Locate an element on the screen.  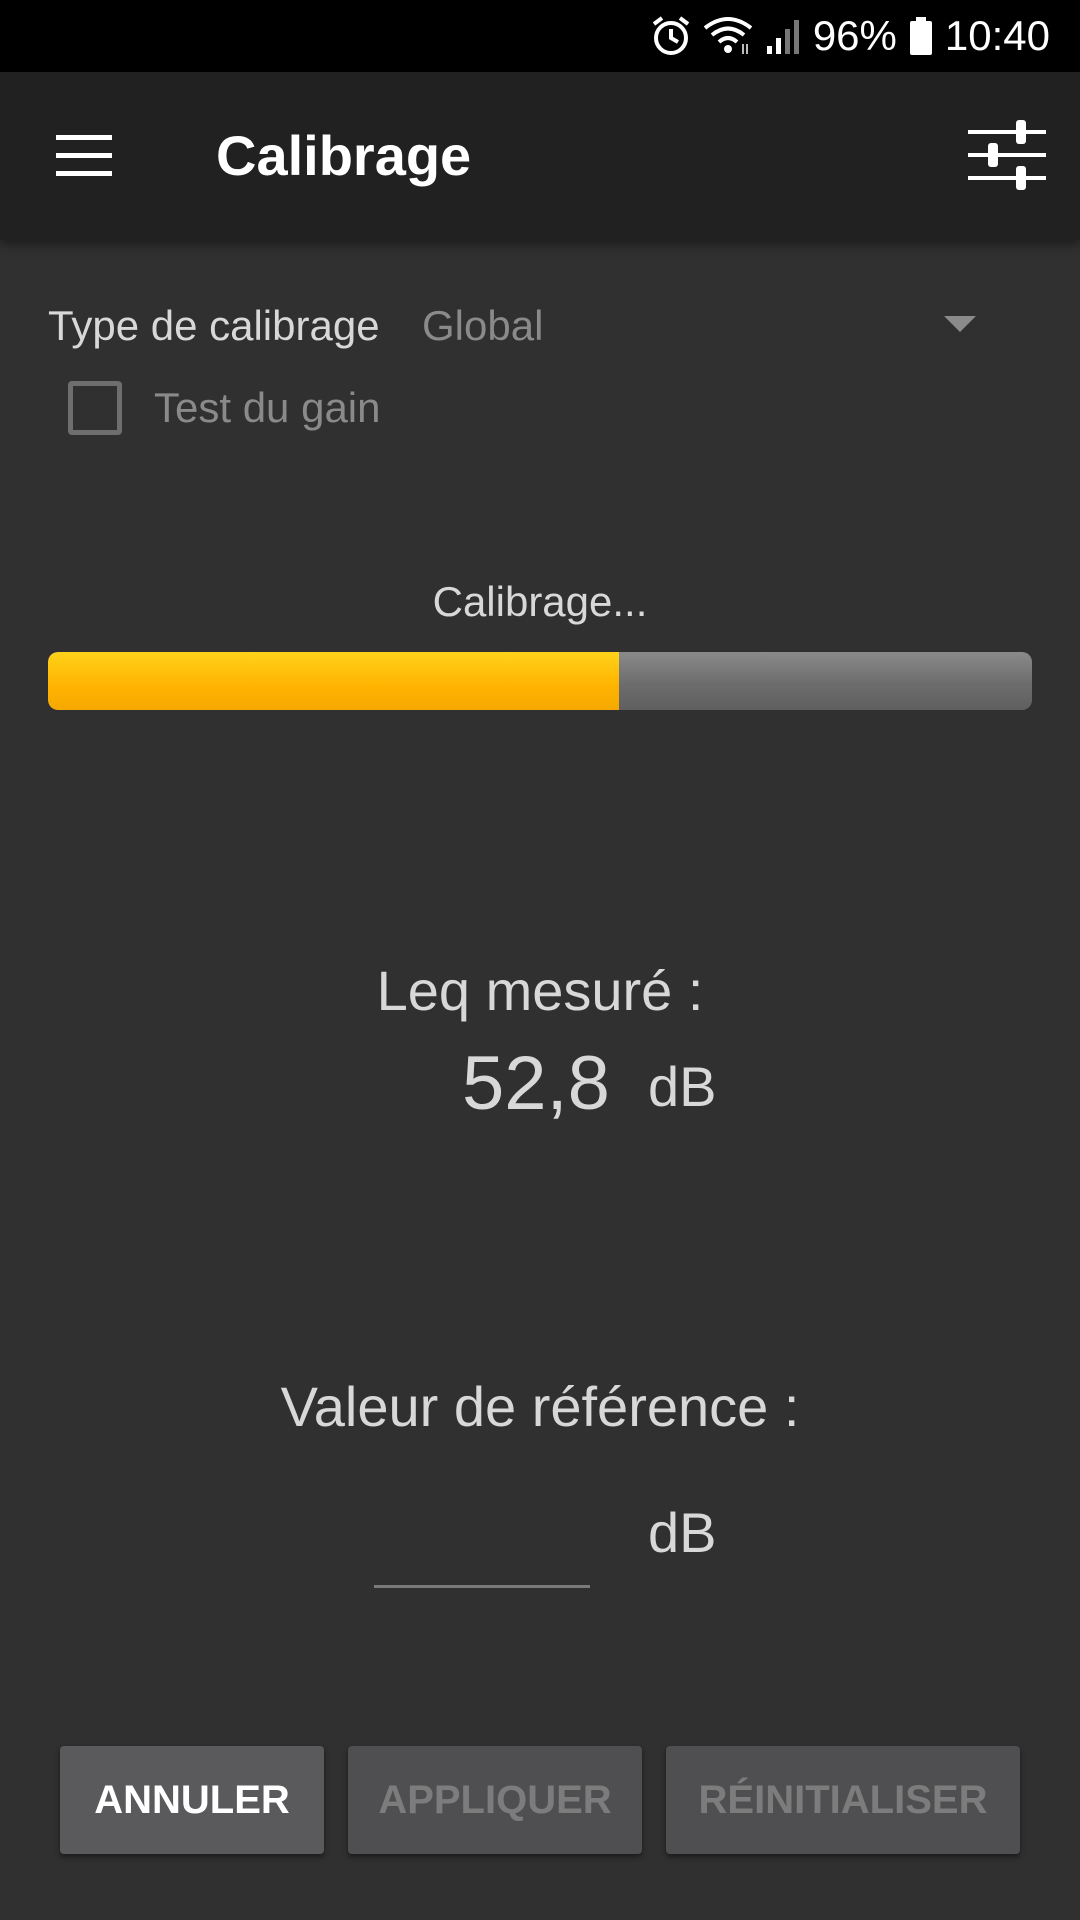
menu-icon is located at coordinates (84, 156).